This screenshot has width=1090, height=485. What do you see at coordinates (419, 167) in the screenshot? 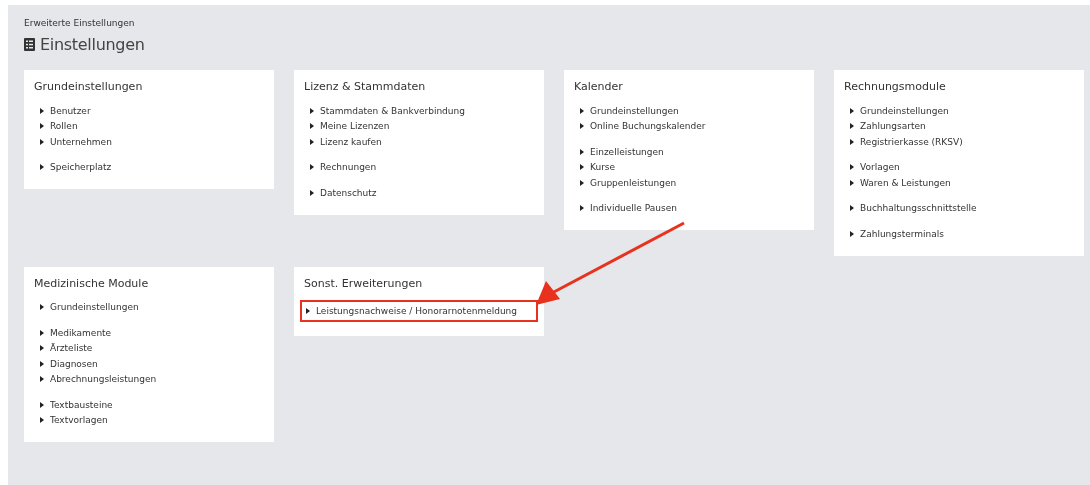
I see `settings-link: Rechnungen` at bounding box center [419, 167].